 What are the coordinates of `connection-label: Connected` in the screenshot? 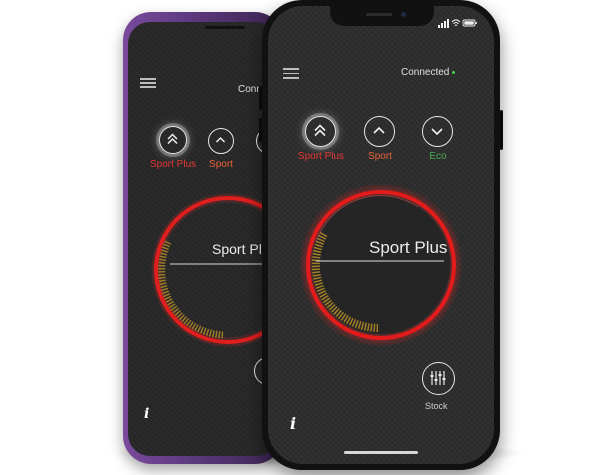 It's located at (425, 72).